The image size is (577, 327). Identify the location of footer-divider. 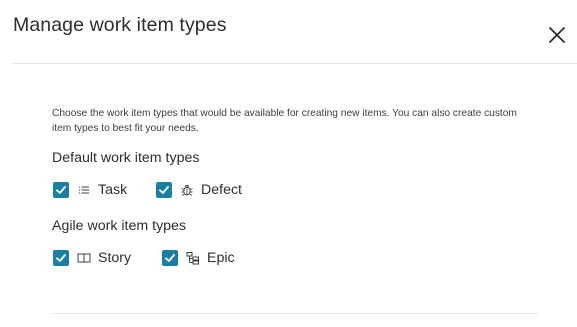
(295, 313).